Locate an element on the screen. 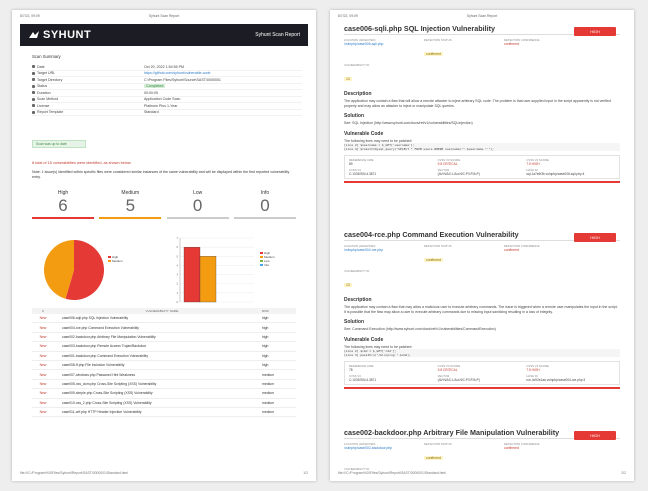 The image size is (648, 491). severity-info: Info 0 is located at coordinates (264, 204).